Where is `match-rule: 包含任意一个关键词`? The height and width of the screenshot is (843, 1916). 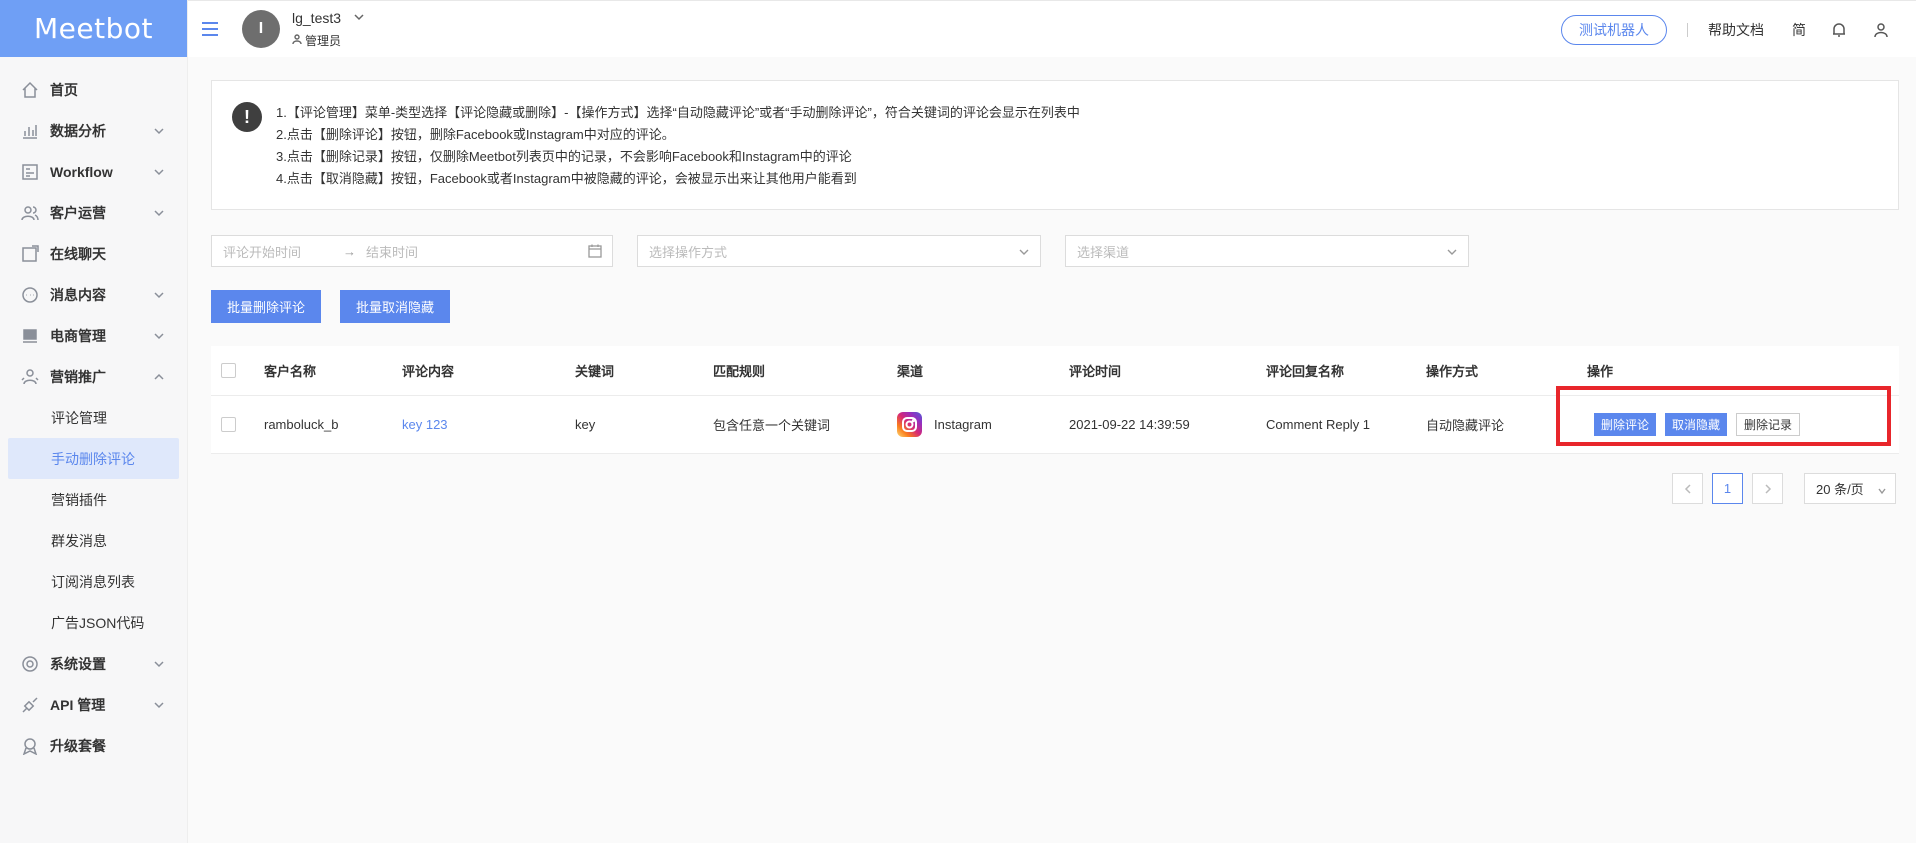 match-rule: 包含任意一个关键词 is located at coordinates (772, 425).